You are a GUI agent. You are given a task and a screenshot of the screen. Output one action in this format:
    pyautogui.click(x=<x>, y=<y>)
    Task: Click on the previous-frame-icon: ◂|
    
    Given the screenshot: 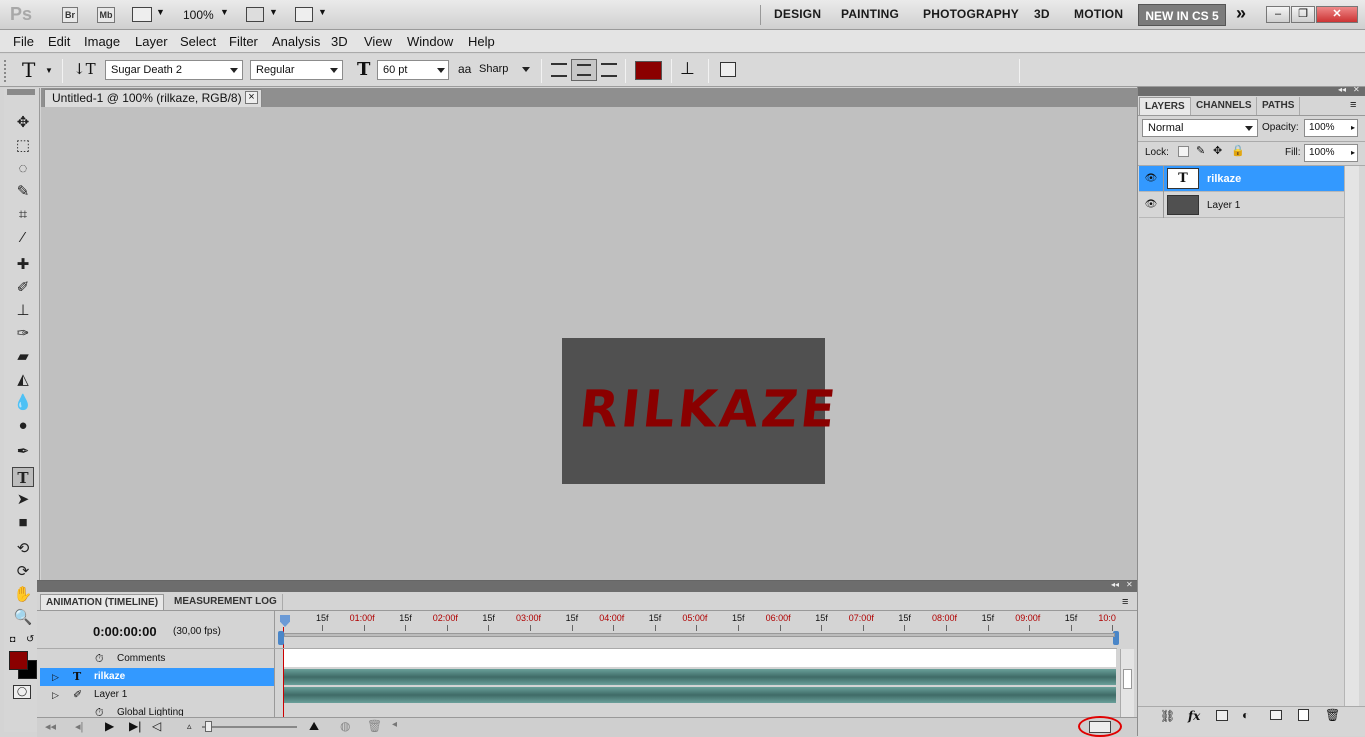 What is the action you would take?
    pyautogui.click(x=79, y=726)
    